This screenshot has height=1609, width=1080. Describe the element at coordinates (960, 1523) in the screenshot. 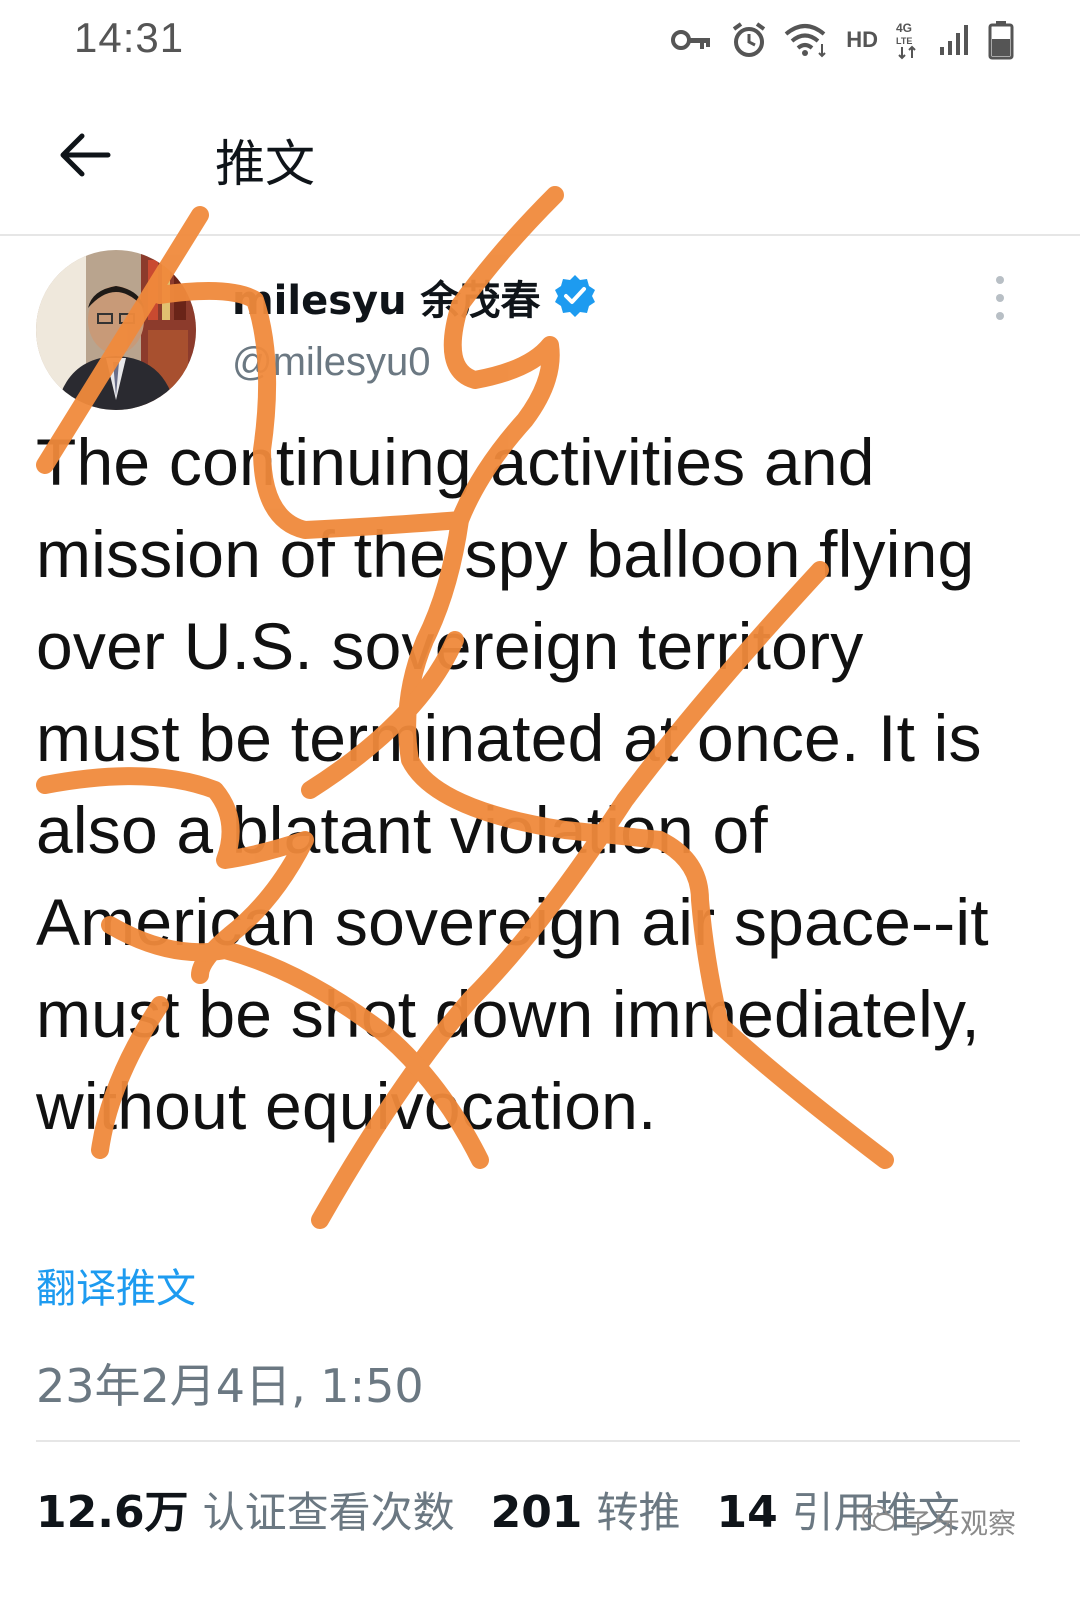

I see `watermark-text: 子牙观察` at that location.